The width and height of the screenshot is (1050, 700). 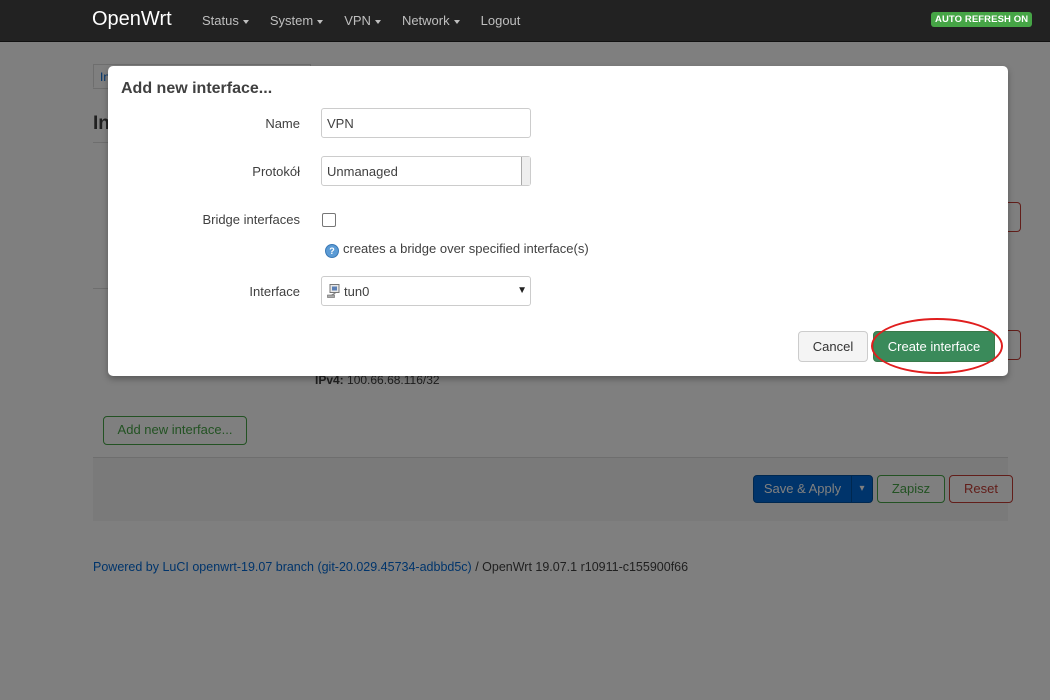 What do you see at coordinates (426, 171) in the screenshot?
I see `protocol-select: Unmanaged` at bounding box center [426, 171].